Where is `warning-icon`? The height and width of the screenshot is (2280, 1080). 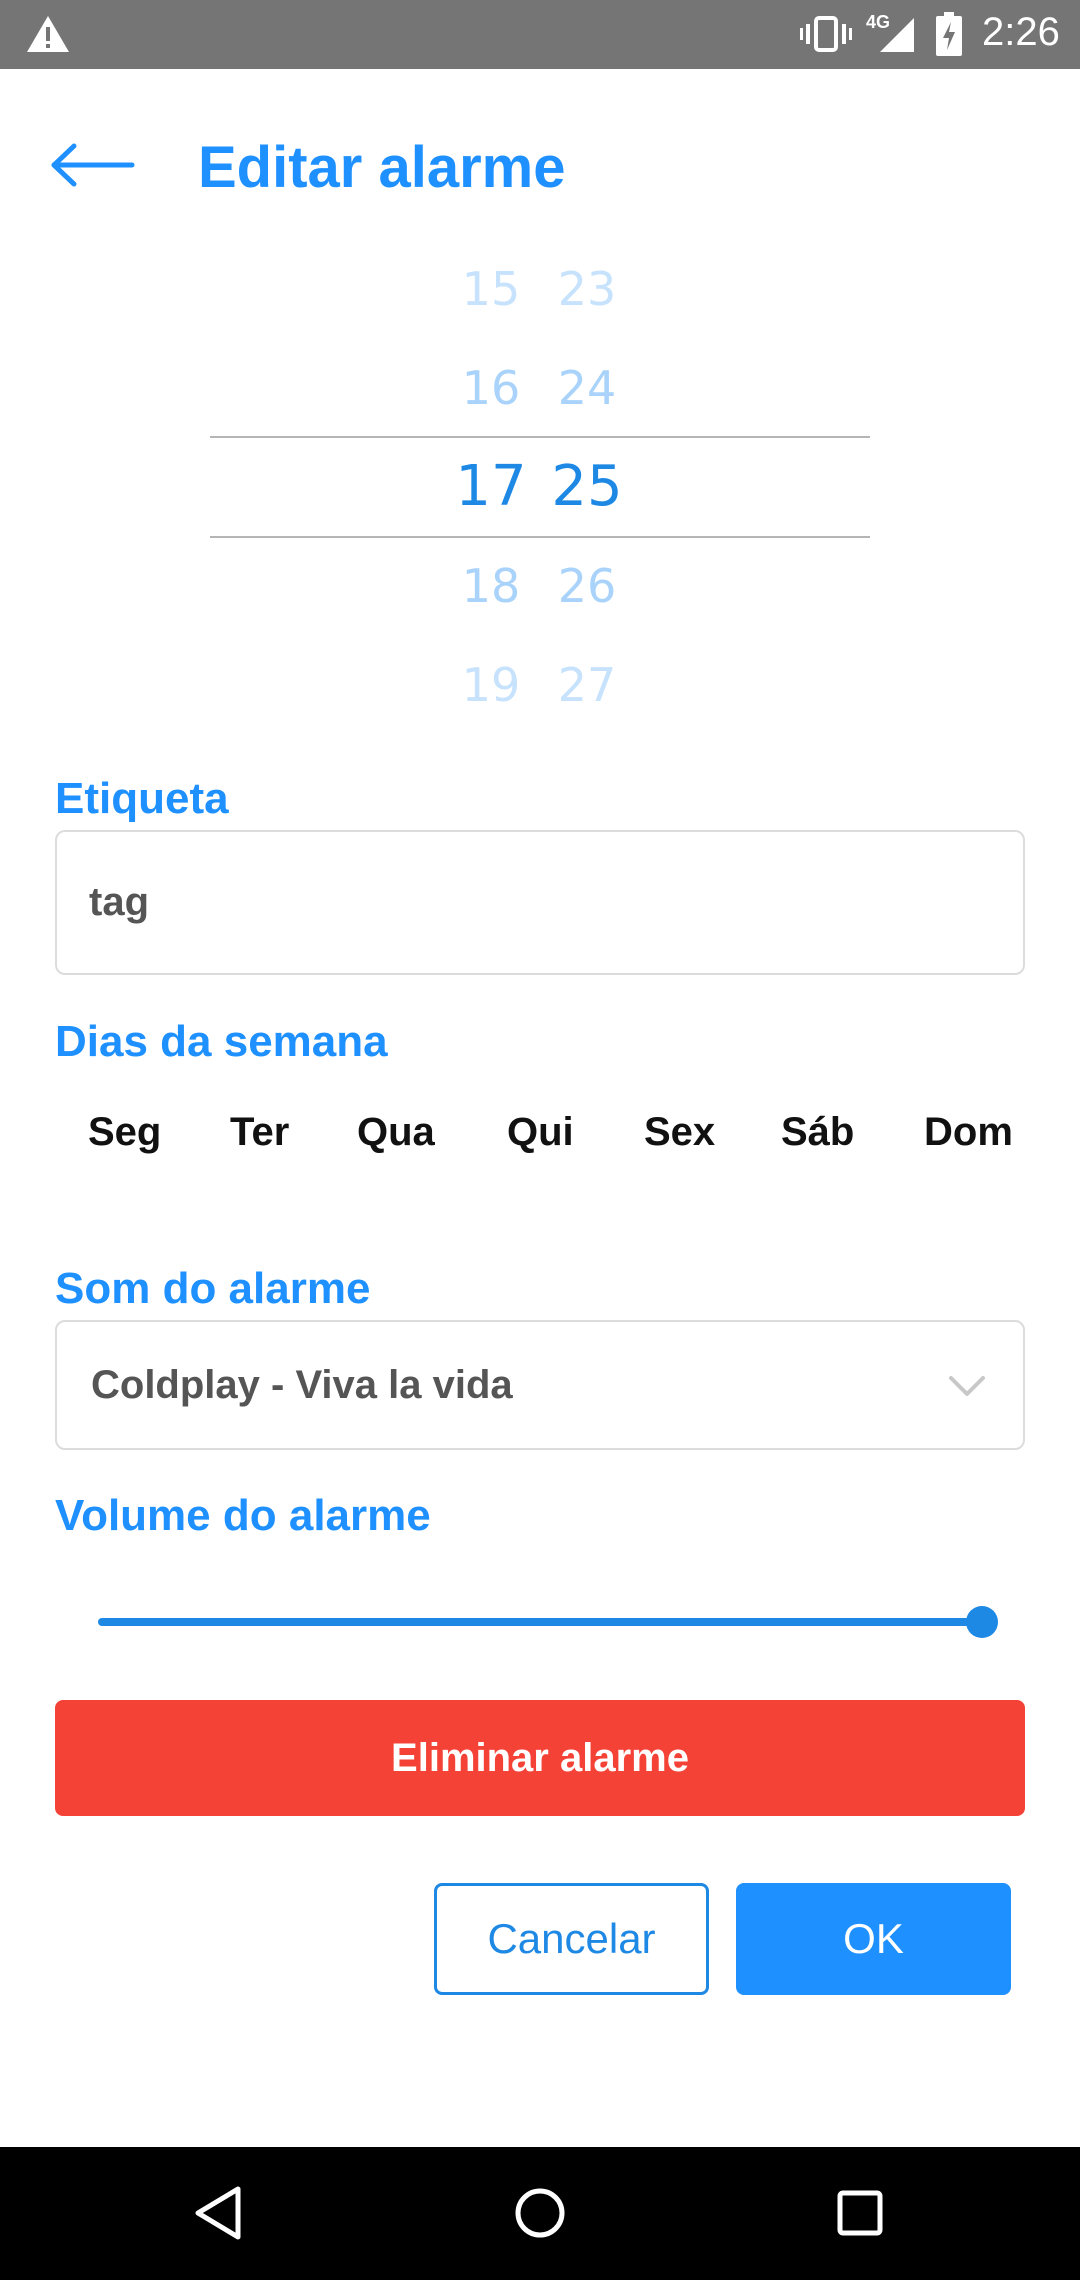 warning-icon is located at coordinates (48, 34).